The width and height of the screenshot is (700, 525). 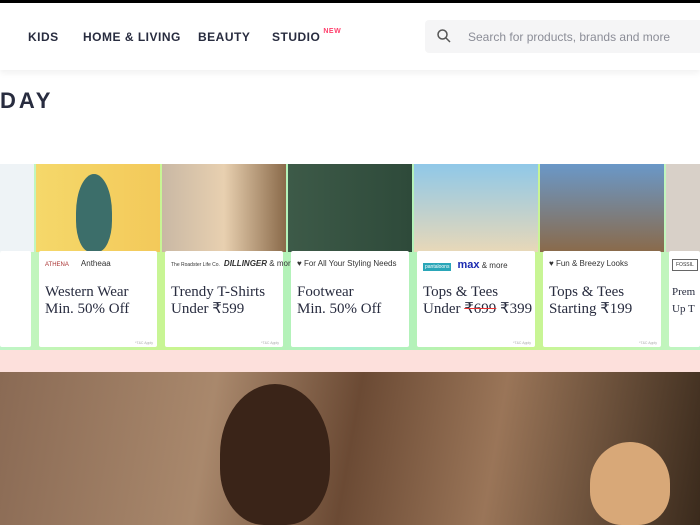 What do you see at coordinates (683, 257) in the screenshot?
I see `offer-card-fossil: FOSSIL Prem Up T` at bounding box center [683, 257].